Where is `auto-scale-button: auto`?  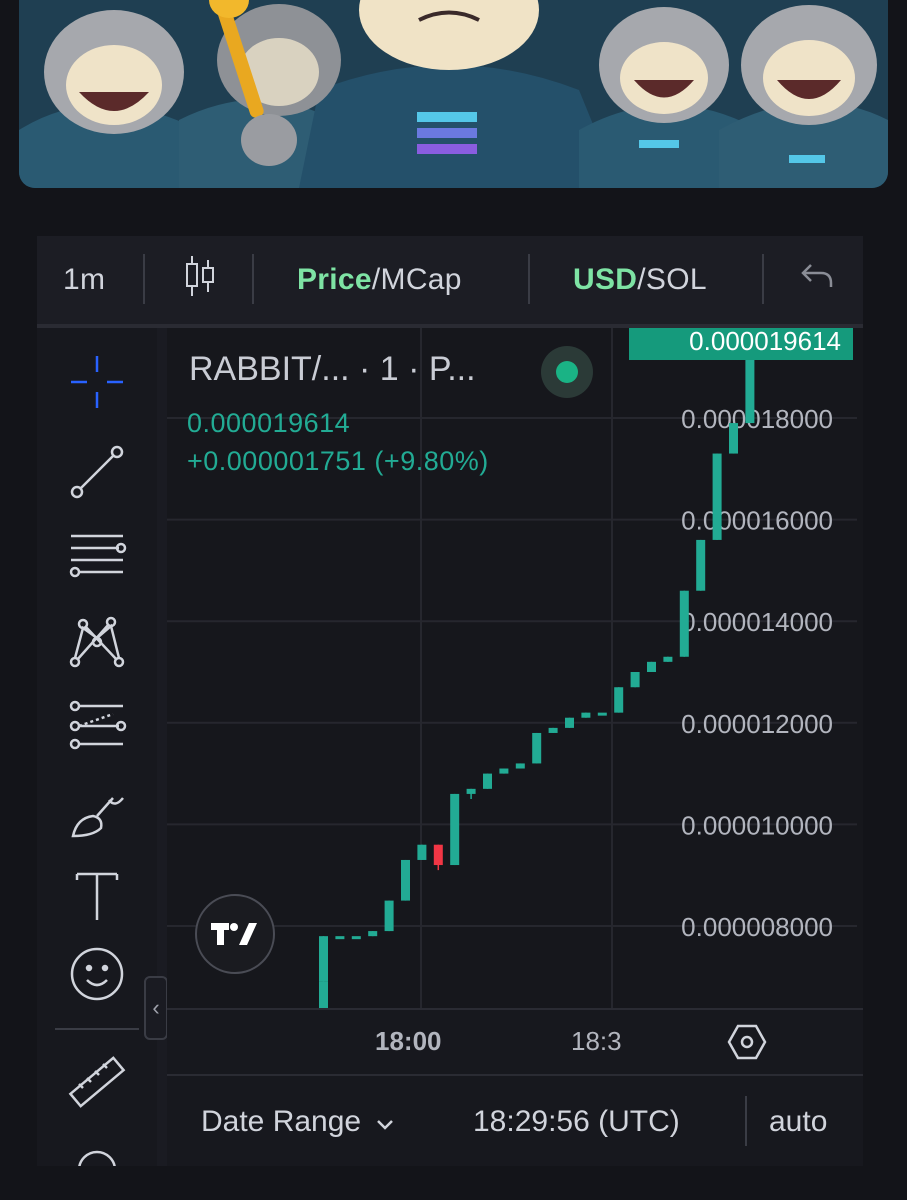
auto-scale-button: auto is located at coordinates (798, 1121).